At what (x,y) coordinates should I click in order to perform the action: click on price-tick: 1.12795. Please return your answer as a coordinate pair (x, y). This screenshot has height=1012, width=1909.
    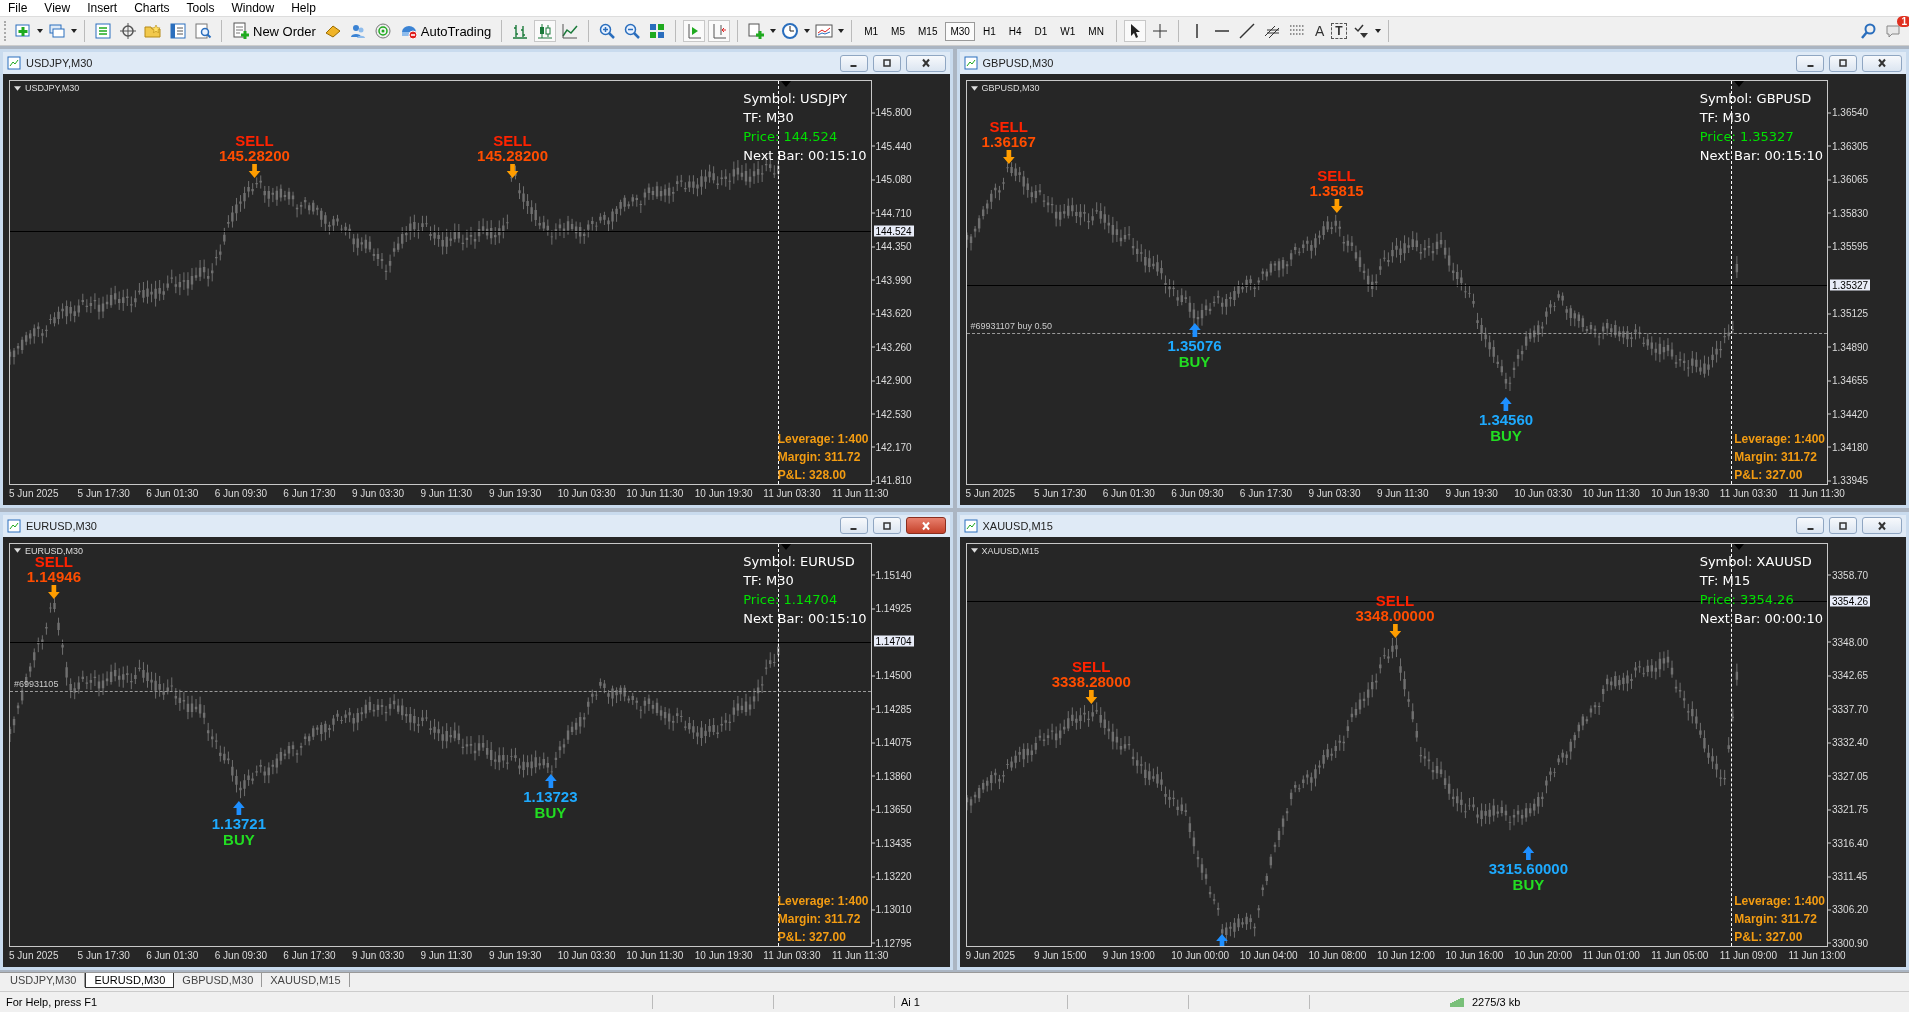
    Looking at the image, I should click on (893, 943).